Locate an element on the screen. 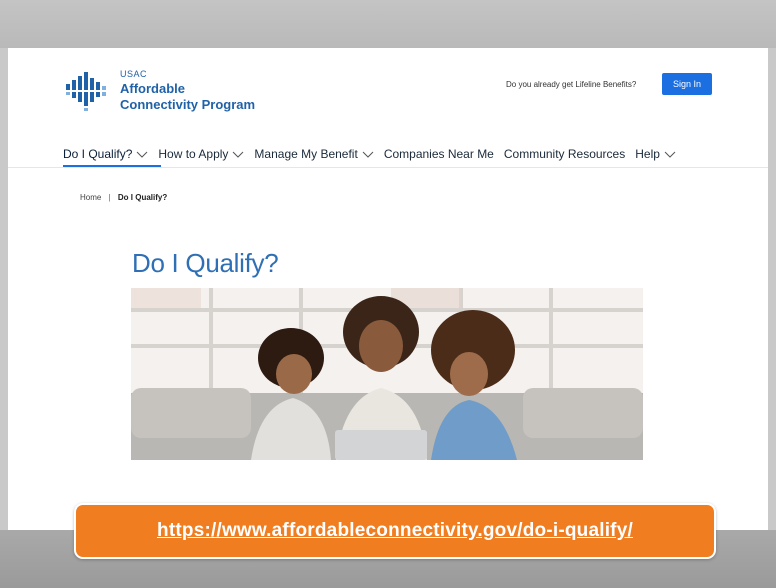  logo-org-text: USAC is located at coordinates (134, 74).